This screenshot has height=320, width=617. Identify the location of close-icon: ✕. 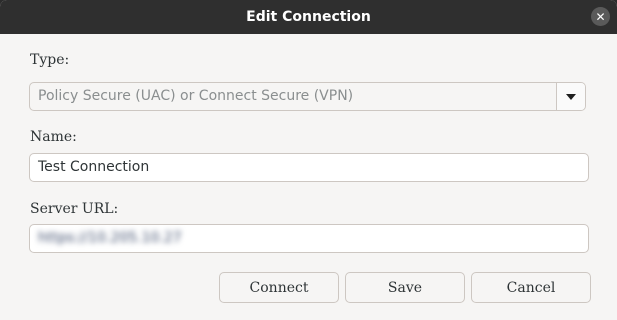
(600, 16).